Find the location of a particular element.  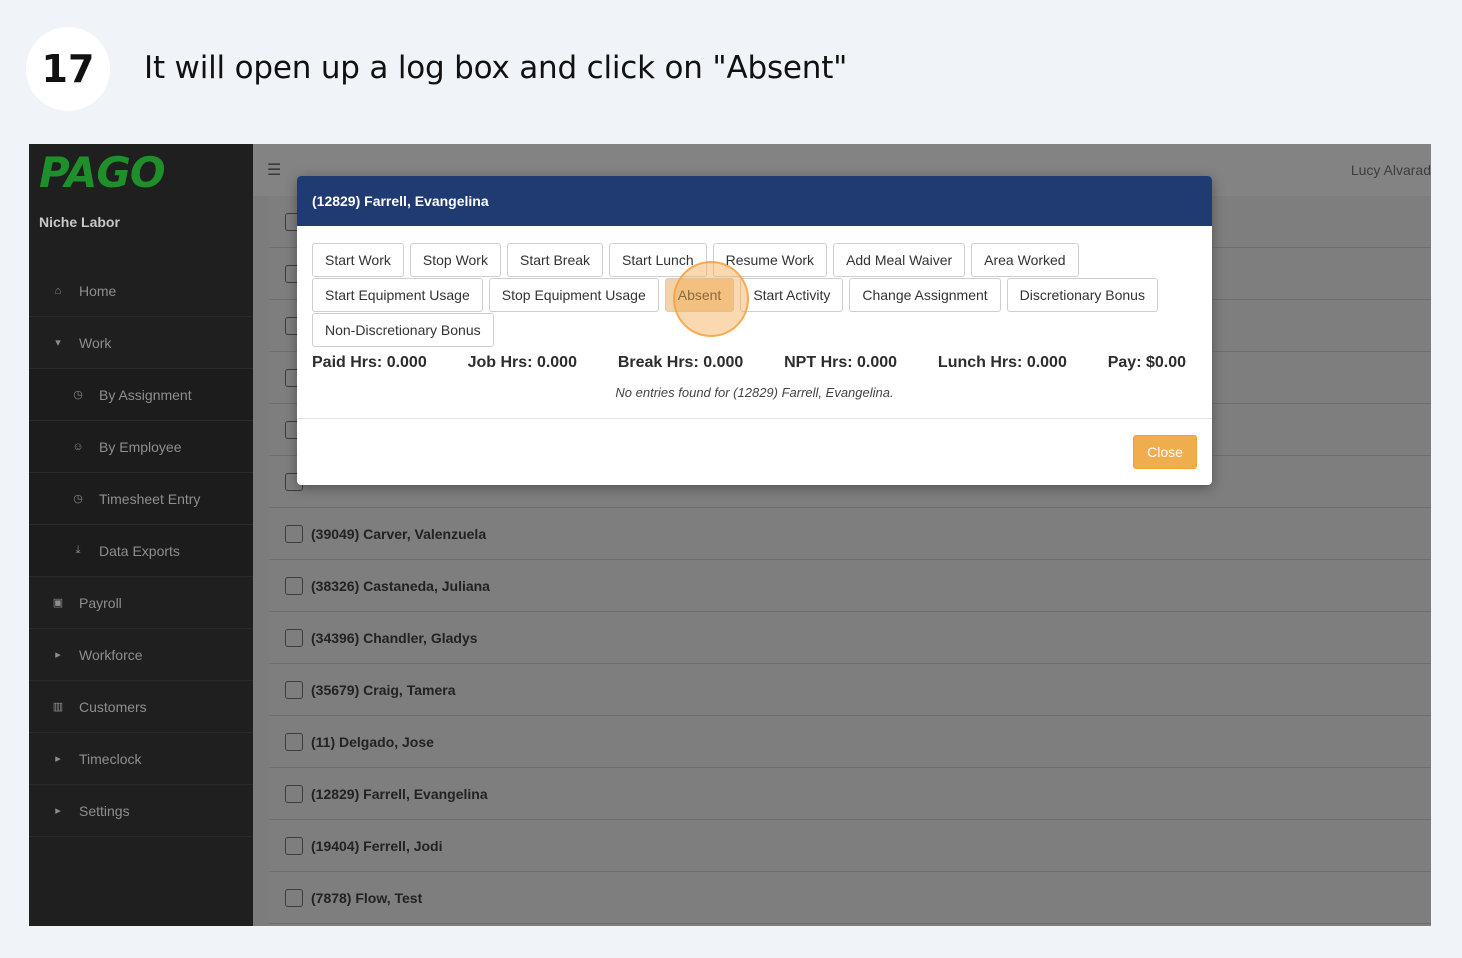

stop-equipment-usage-button: Stop Equipment Usage is located at coordinates (573, 295).